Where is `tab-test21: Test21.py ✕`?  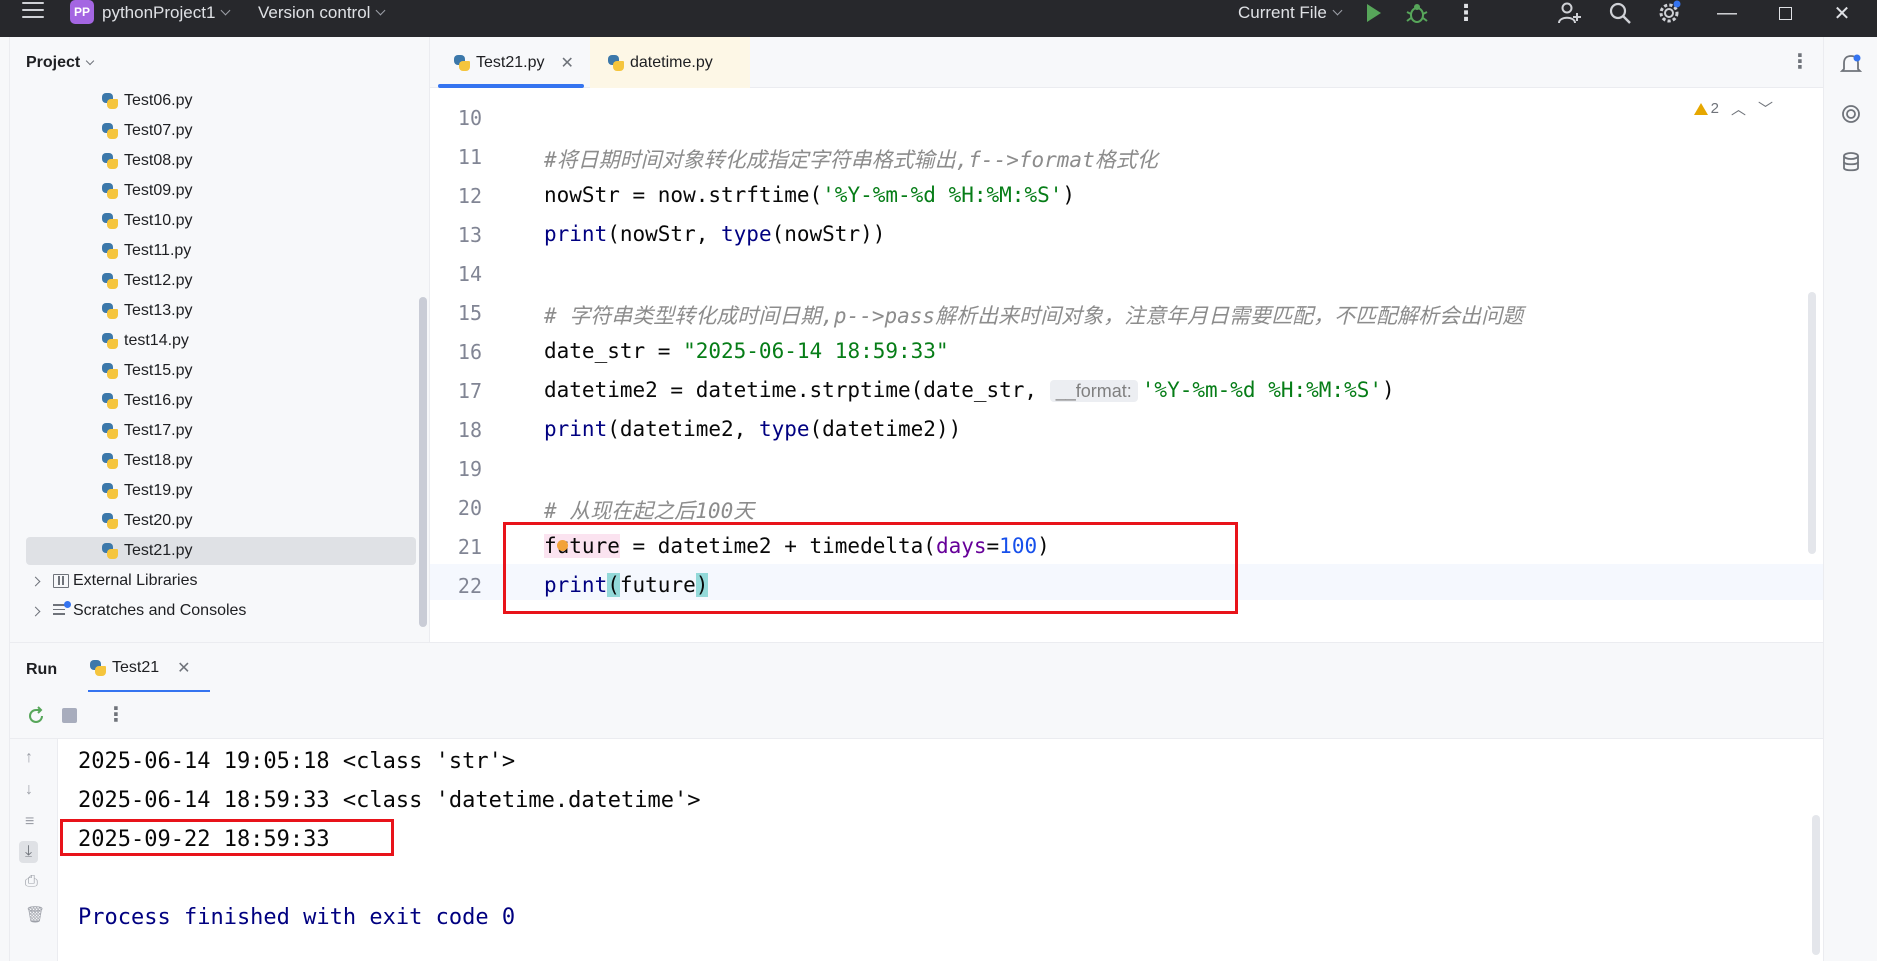 tab-test21: Test21.py ✕ is located at coordinates (511, 62).